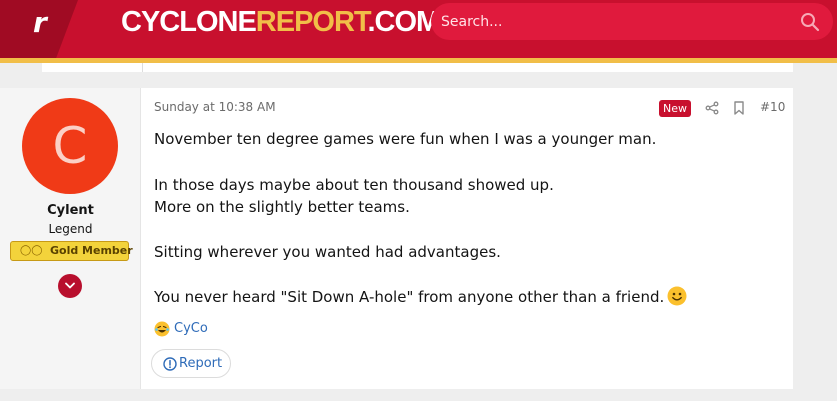 This screenshot has height=401, width=837. I want to click on report-button: Report, so click(191, 363).